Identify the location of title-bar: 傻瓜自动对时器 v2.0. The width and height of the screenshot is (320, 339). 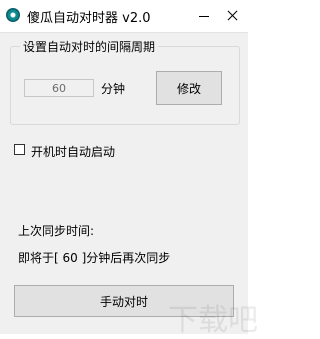
(124, 16).